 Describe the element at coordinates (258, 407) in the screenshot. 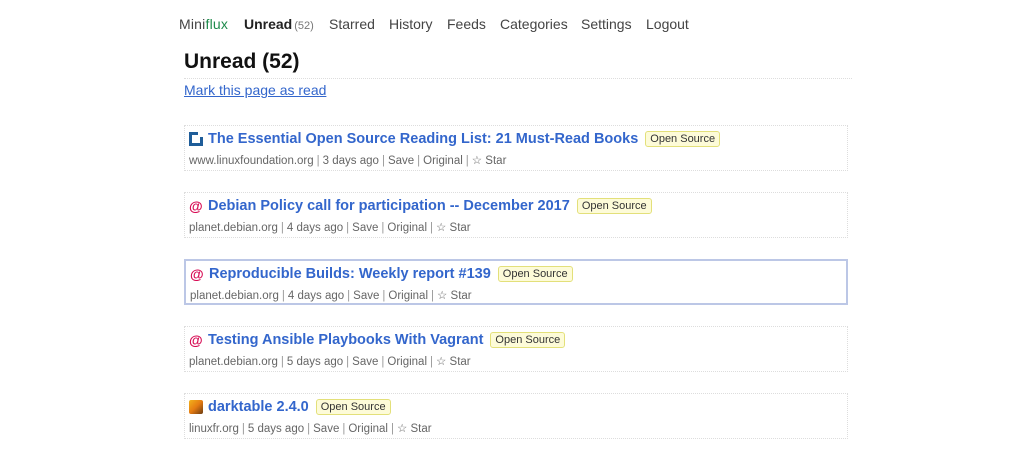

I see `entry-title-link: darktable 2.4.0` at that location.